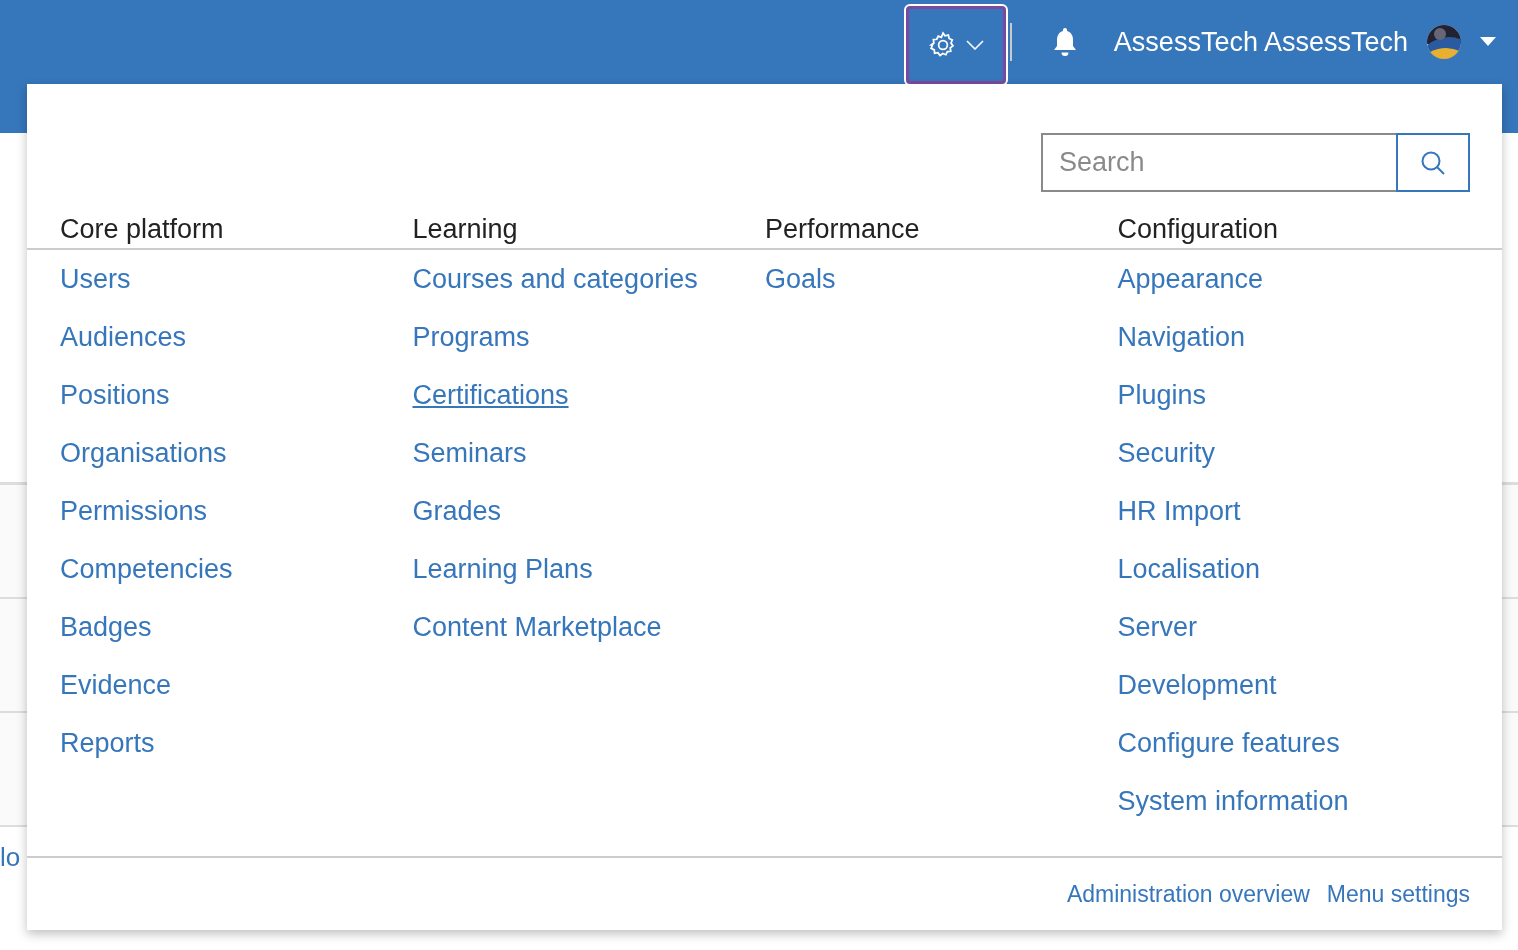 This screenshot has height=950, width=1518. Describe the element at coordinates (123, 349) in the screenshot. I see `menu-link: Audiences` at that location.